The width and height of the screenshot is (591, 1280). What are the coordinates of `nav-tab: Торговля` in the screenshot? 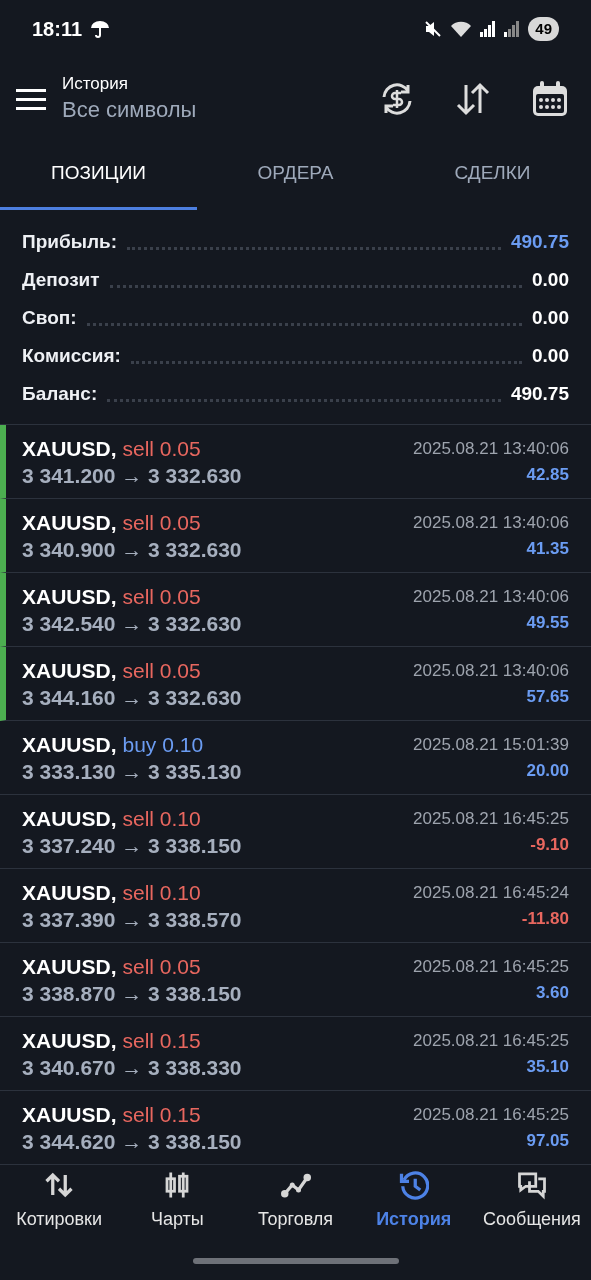 It's located at (295, 1206).